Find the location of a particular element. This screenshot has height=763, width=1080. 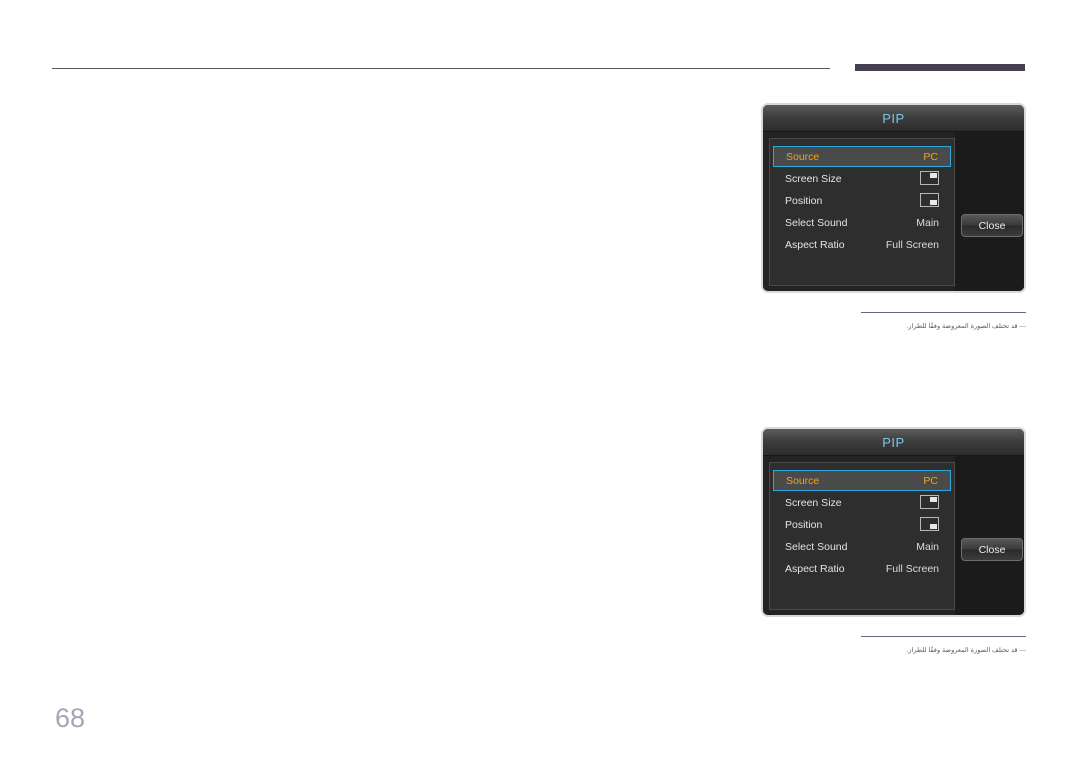

osd-caption-landscape: ― قد تختلف الصورة المعروضة وفقًا للطراز. is located at coordinates (943, 321).